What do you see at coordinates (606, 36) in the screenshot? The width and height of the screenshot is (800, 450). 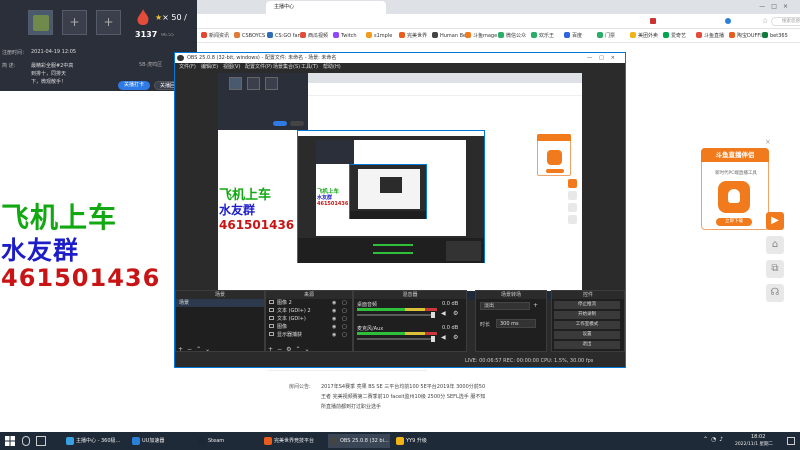 I see `bookmark-item: 门票` at bounding box center [606, 36].